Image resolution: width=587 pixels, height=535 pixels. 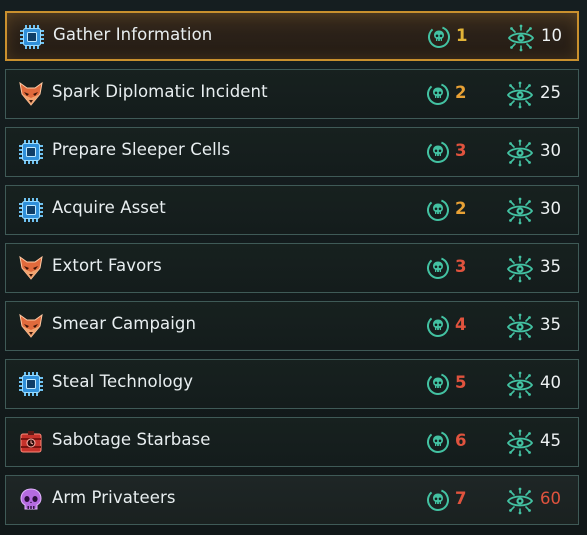 I want to click on infiltration-cost-value: 45, so click(x=550, y=440).